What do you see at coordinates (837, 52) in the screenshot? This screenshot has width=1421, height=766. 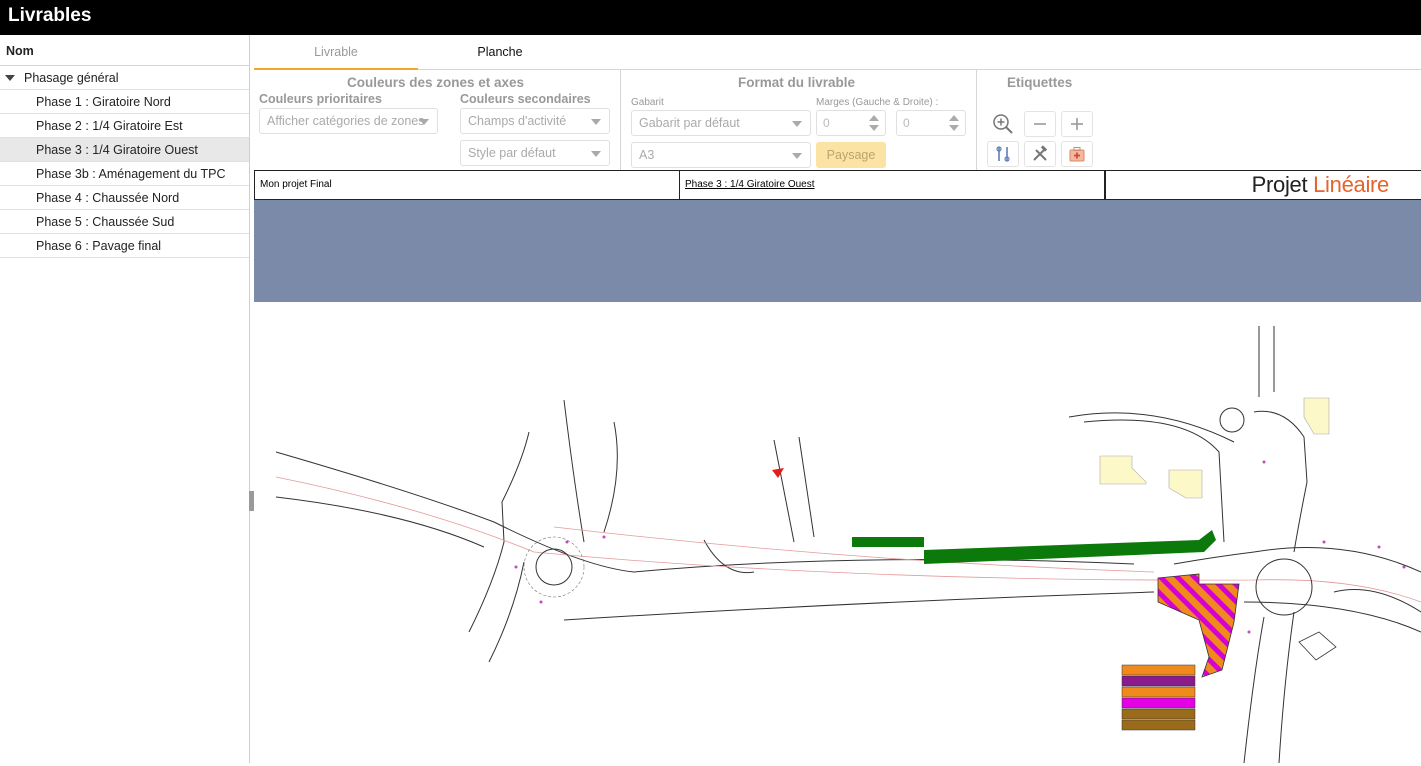 I see `tab-bar: Livrable Planche` at bounding box center [837, 52].